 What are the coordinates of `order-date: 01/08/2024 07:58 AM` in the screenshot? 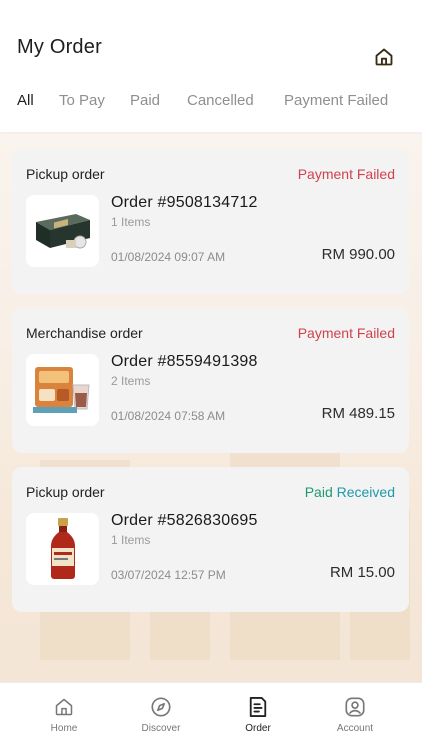 It's located at (168, 416).